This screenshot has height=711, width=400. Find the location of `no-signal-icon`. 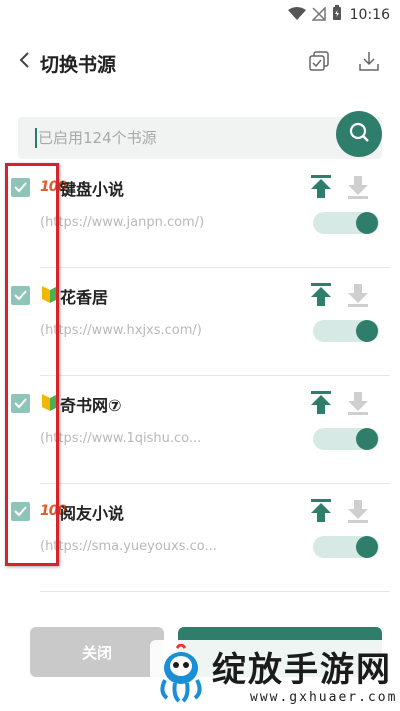

no-signal-icon is located at coordinates (318, 15).